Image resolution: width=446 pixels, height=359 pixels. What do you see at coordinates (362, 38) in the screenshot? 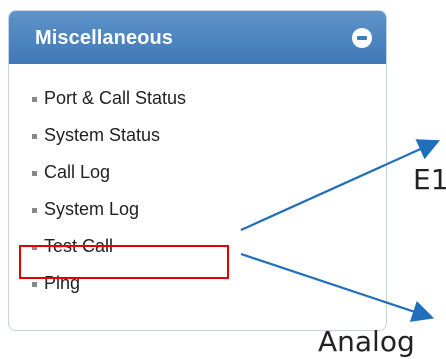
I see `collapse-button` at bounding box center [362, 38].